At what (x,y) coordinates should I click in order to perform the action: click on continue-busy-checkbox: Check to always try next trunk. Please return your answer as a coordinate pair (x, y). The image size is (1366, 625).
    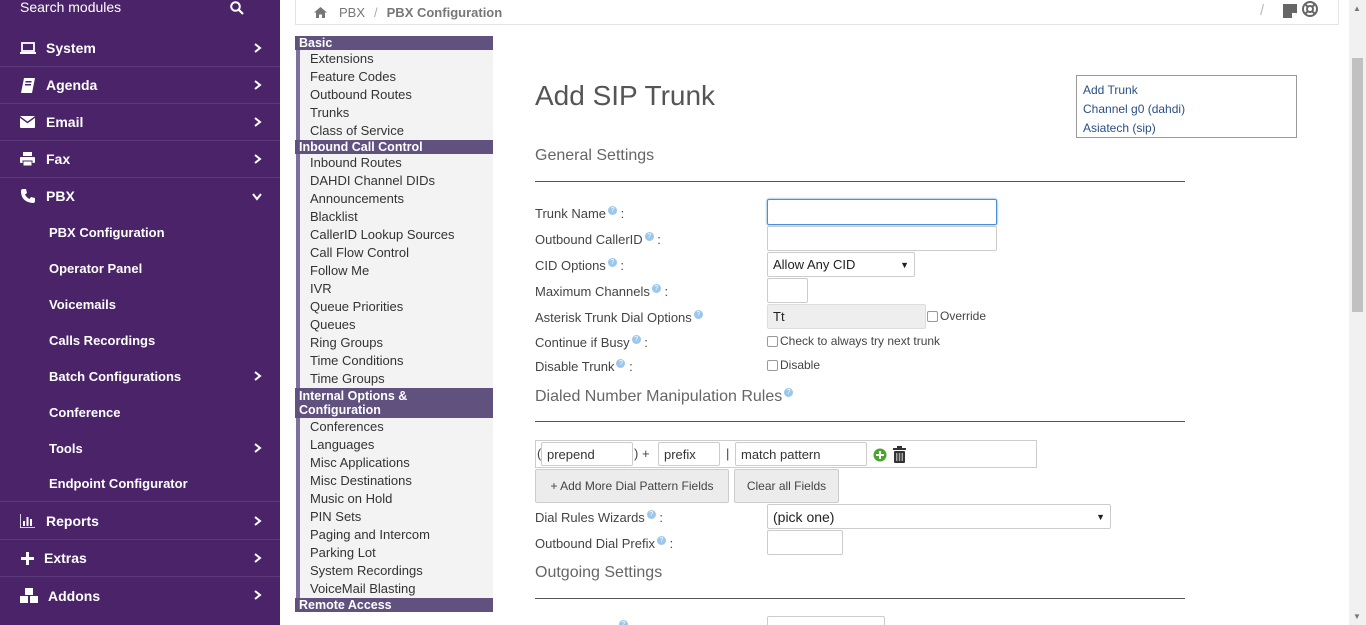
    Looking at the image, I should click on (853, 341).